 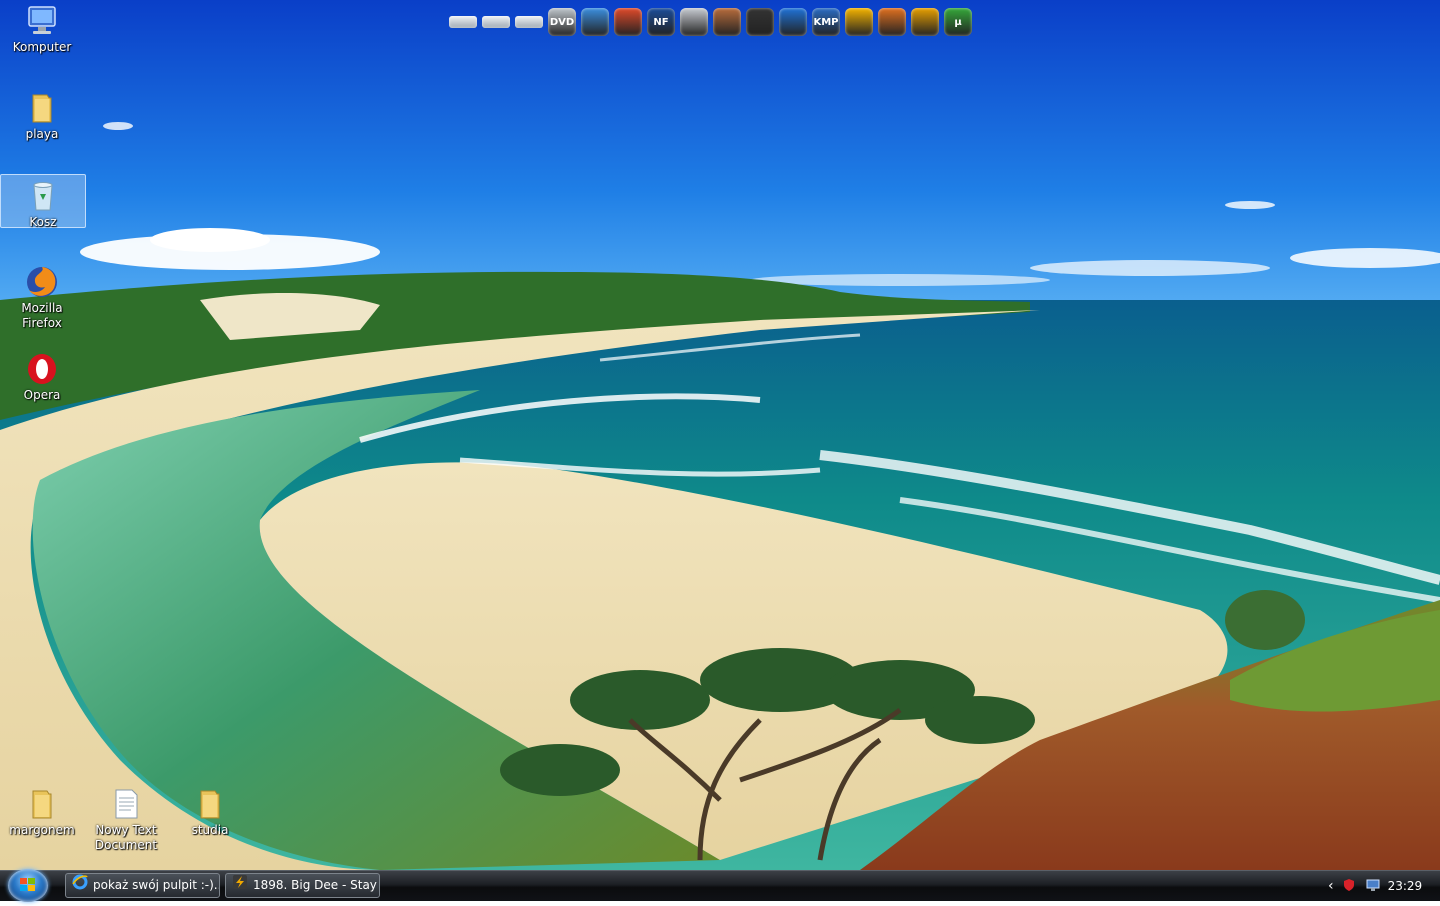 What do you see at coordinates (210, 830) in the screenshot?
I see `desktop-icon-label: studia` at bounding box center [210, 830].